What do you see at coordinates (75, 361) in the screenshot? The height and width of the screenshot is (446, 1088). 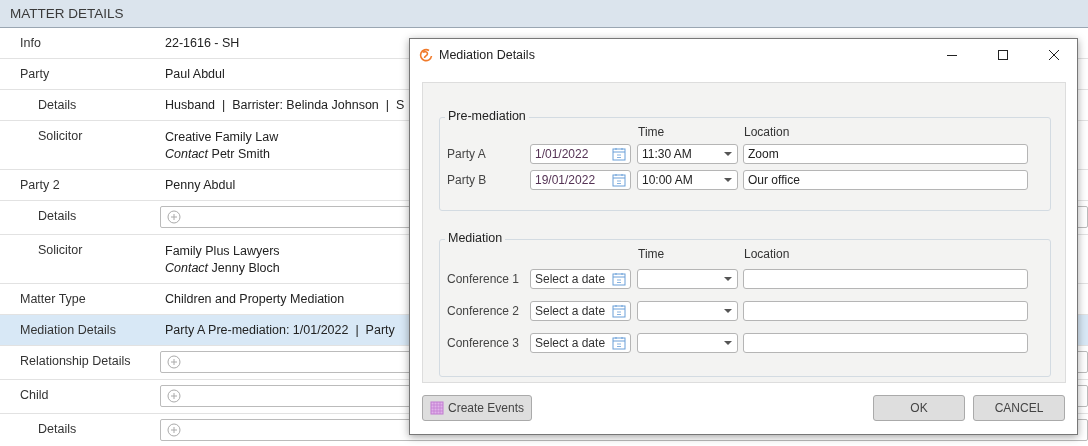 I see `row-label: Relationship Details` at bounding box center [75, 361].